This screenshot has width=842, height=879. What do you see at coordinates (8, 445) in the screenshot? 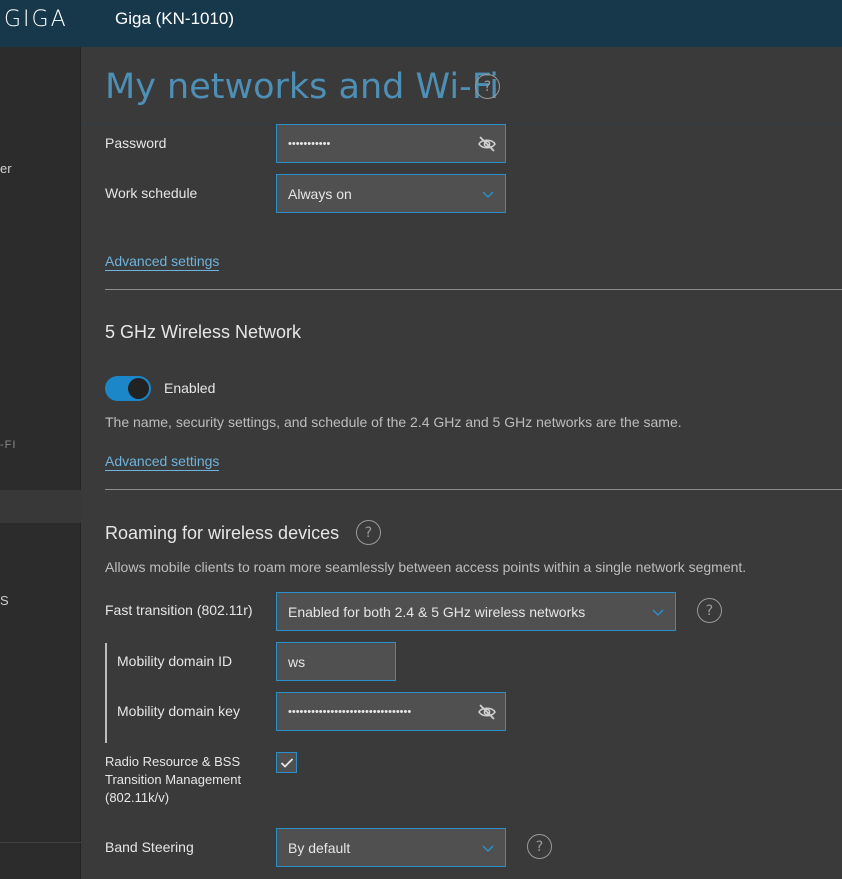
I see `sidebar-section-fragment: -FI` at bounding box center [8, 445].